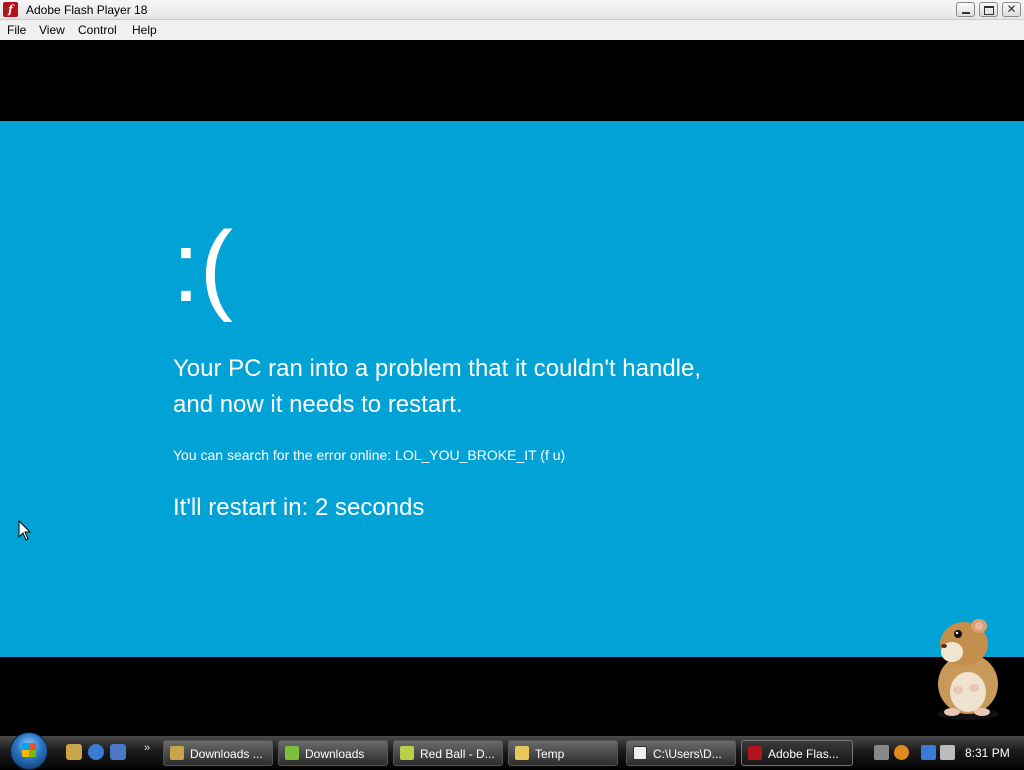  Describe the element at coordinates (52, 30) in the screenshot. I see `menu-view: View` at that location.